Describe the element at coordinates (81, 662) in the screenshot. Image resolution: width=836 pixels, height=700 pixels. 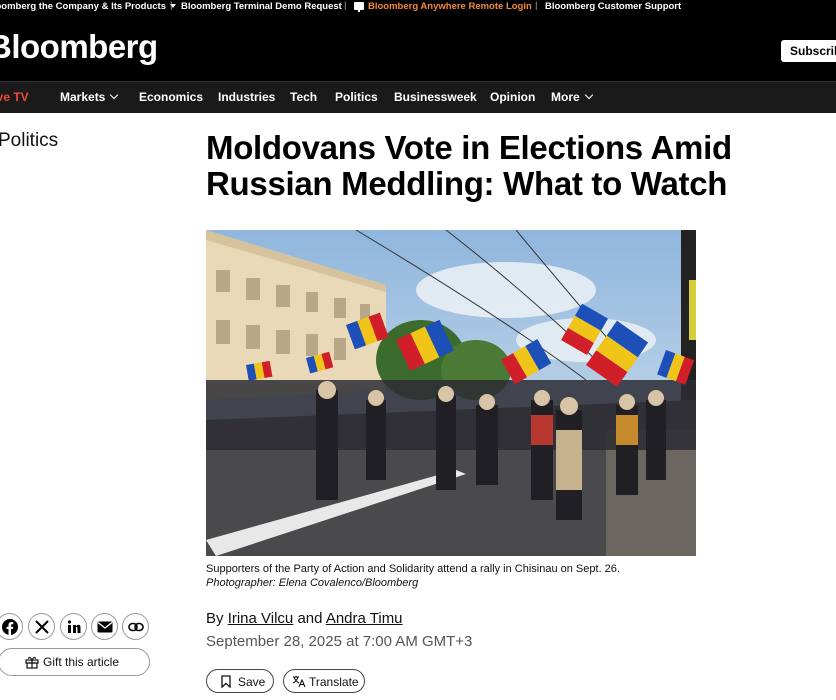
I see `gift-label: Gift this article` at that location.